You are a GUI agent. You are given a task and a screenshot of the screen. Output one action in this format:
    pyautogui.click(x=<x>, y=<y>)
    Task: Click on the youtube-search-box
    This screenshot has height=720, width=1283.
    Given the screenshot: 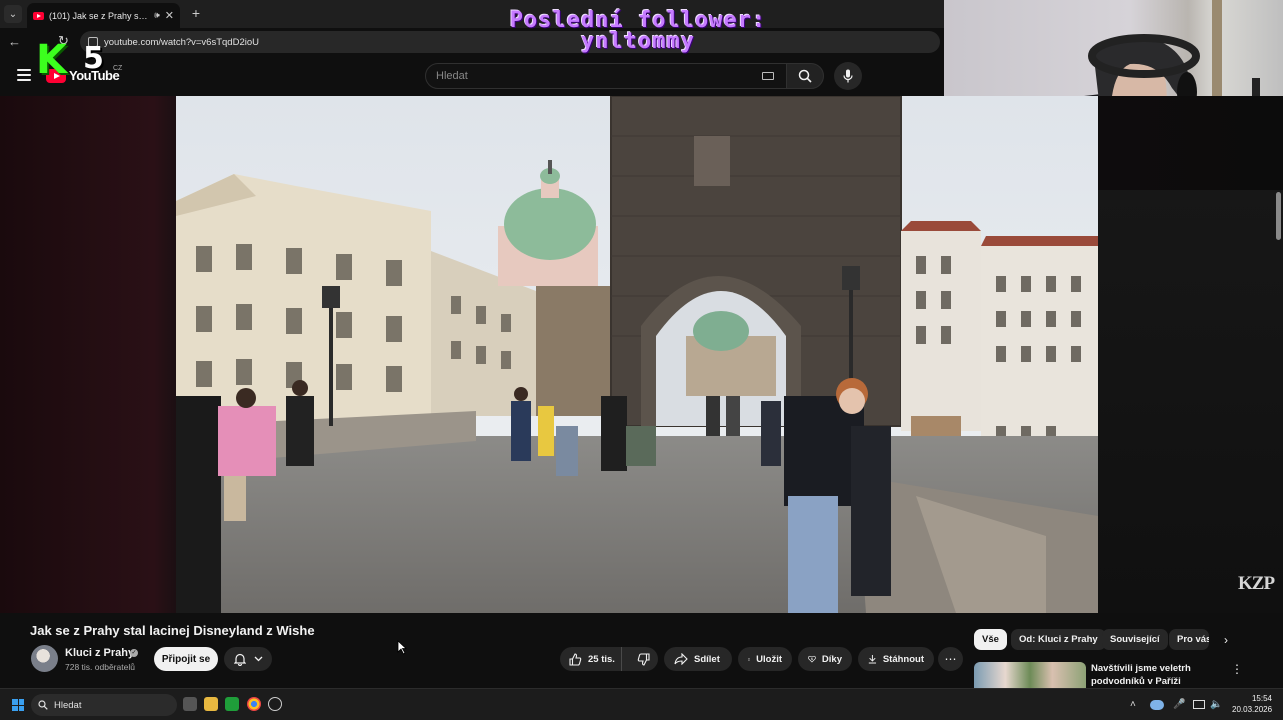 What is the action you would take?
    pyautogui.click(x=606, y=76)
    